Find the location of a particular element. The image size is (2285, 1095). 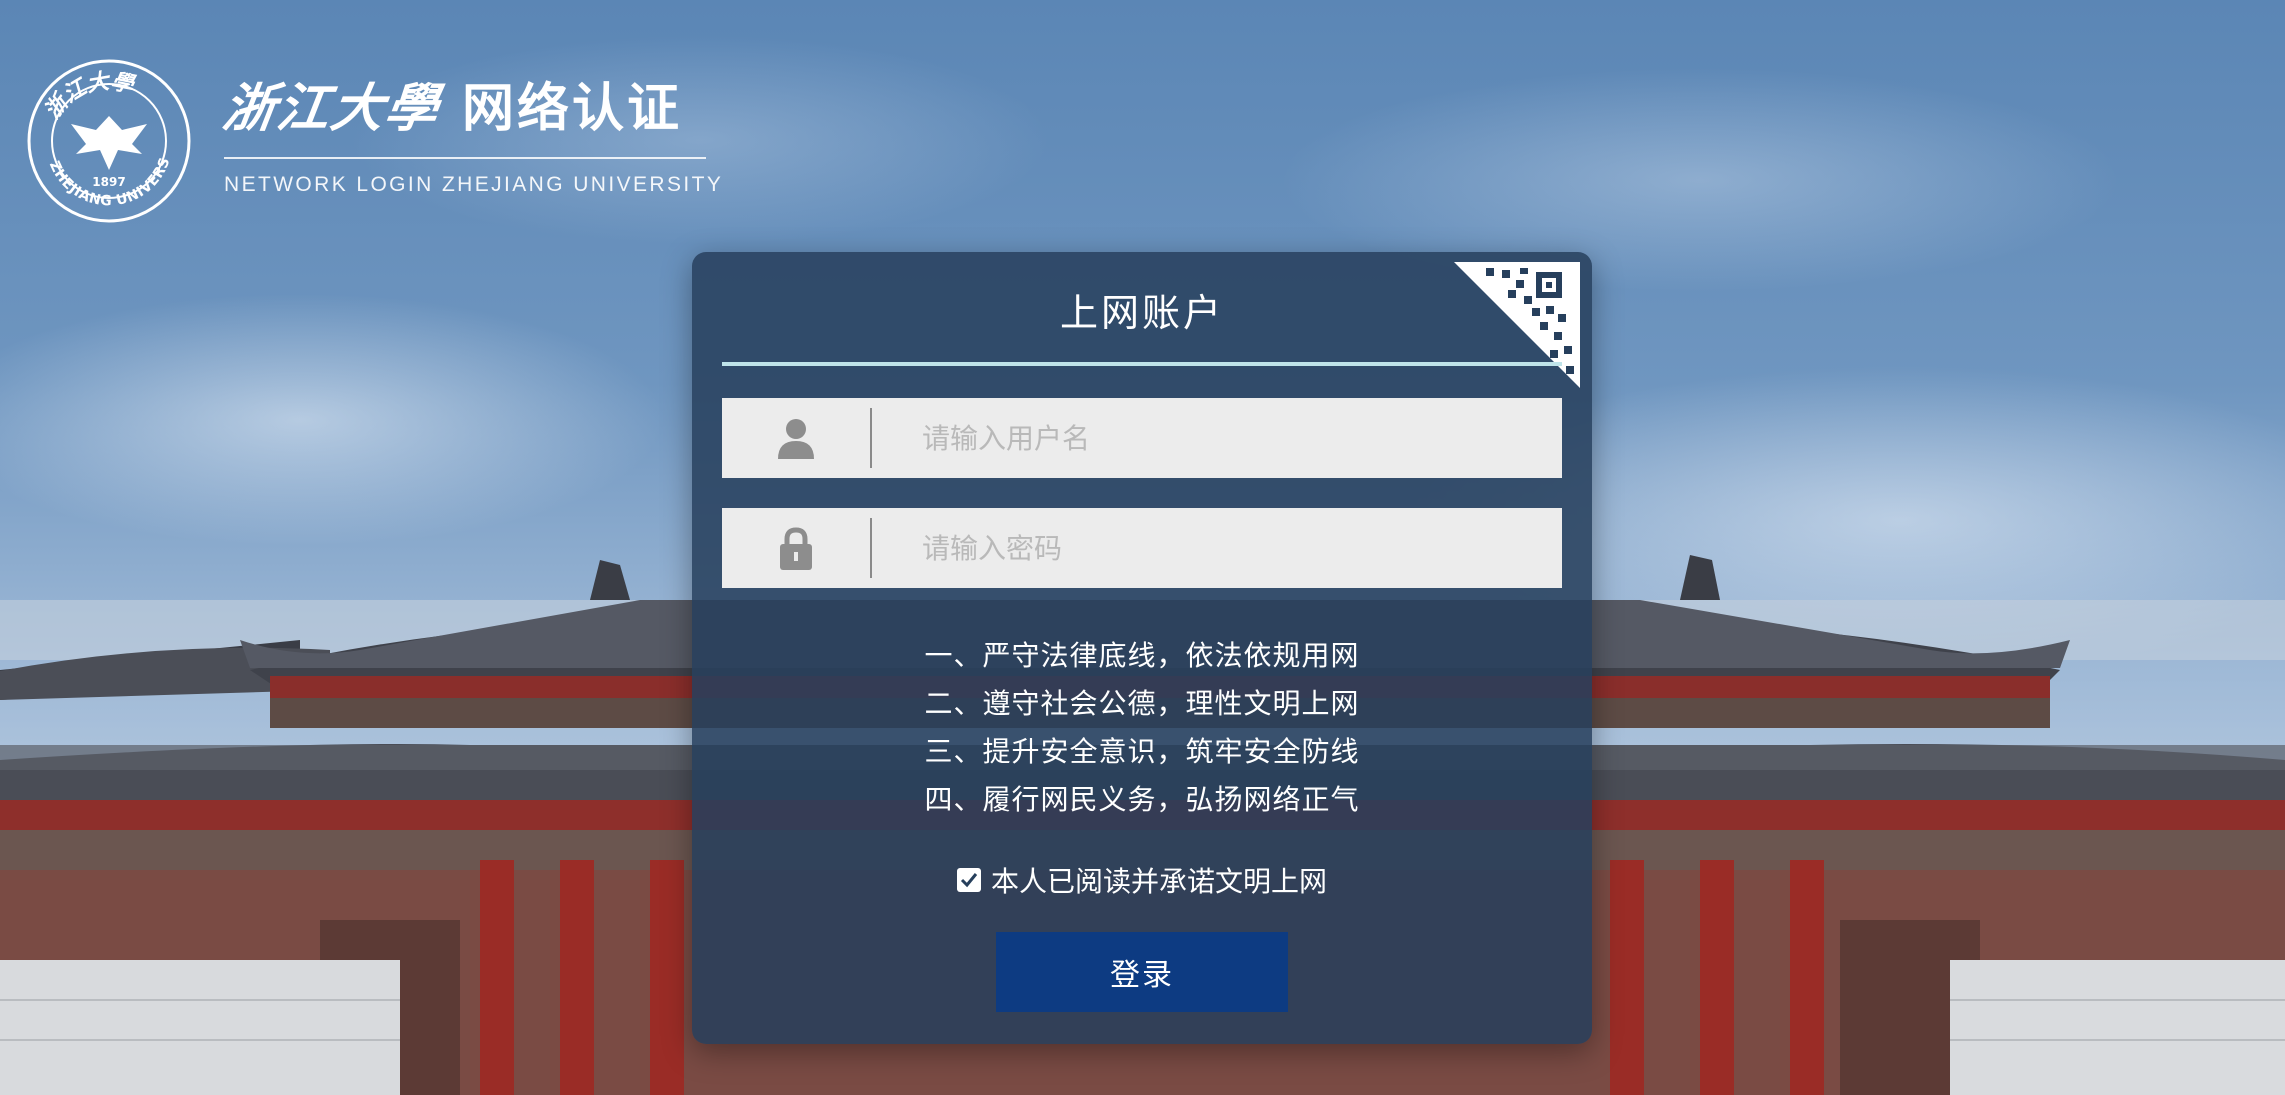

brand-subtitle: NETWORK LOGIN ZHEJIANG UNIVERSITY is located at coordinates (474, 184).